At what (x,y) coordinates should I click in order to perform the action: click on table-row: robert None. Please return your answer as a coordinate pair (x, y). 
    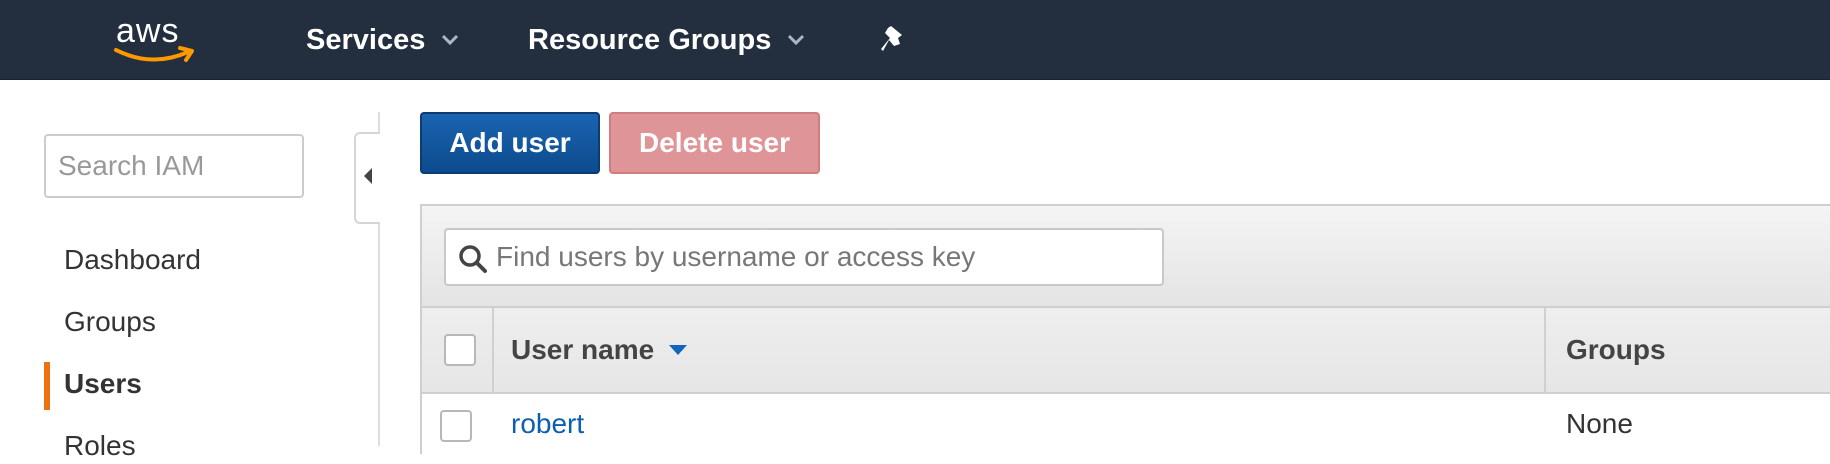
    Looking at the image, I should click on (1126, 429).